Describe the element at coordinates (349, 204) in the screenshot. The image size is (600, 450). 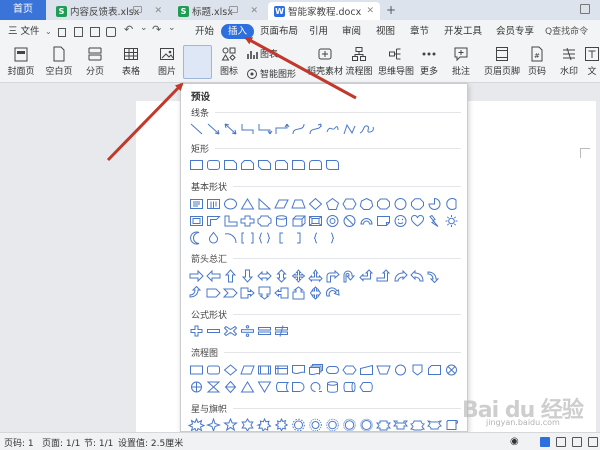
I see `hexagon-shape-icon` at that location.